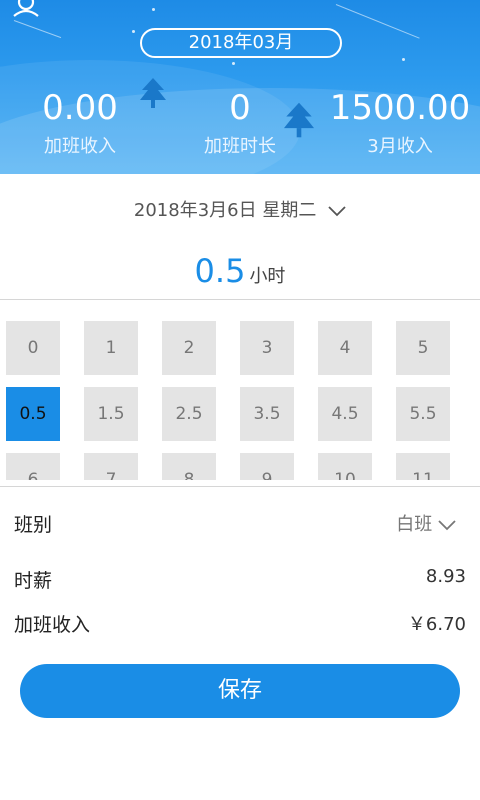  I want to click on month-selector: 2018年03月, so click(241, 43).